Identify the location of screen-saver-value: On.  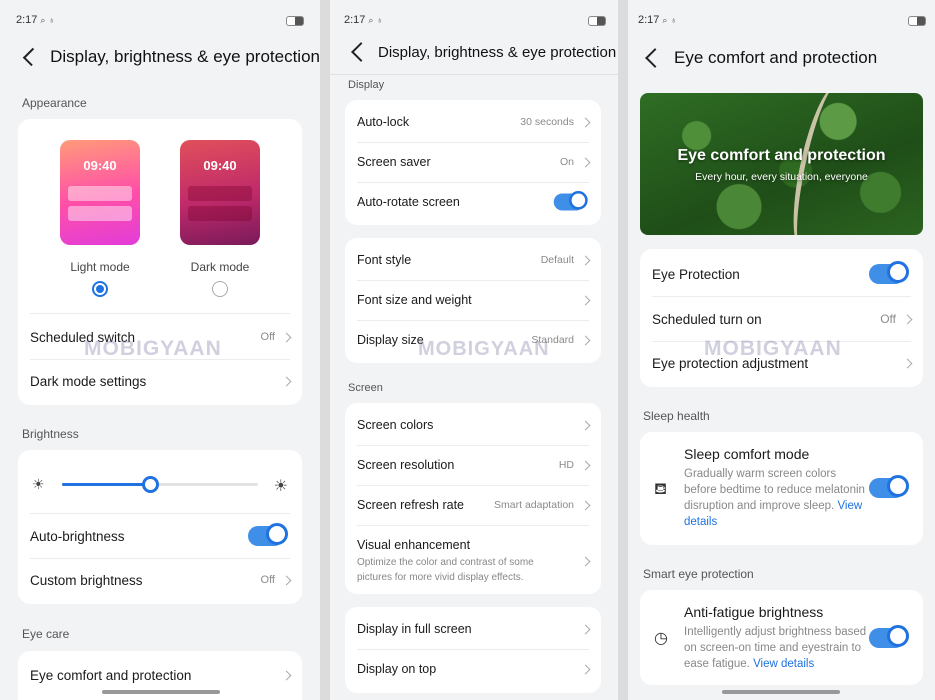
(566, 162).